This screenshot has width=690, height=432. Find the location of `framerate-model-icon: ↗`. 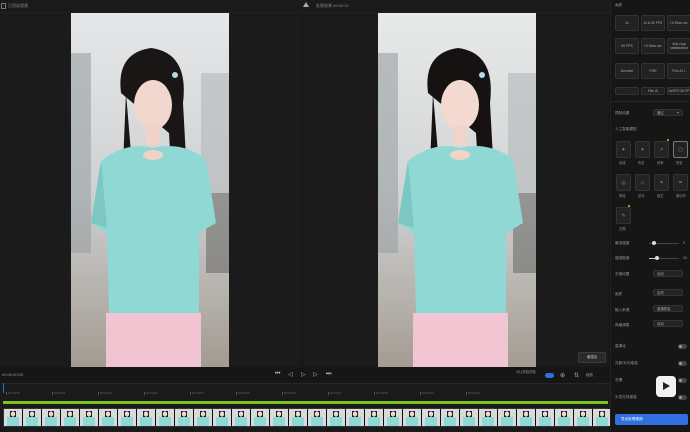

framerate-model-icon: ↗ is located at coordinates (661, 149).